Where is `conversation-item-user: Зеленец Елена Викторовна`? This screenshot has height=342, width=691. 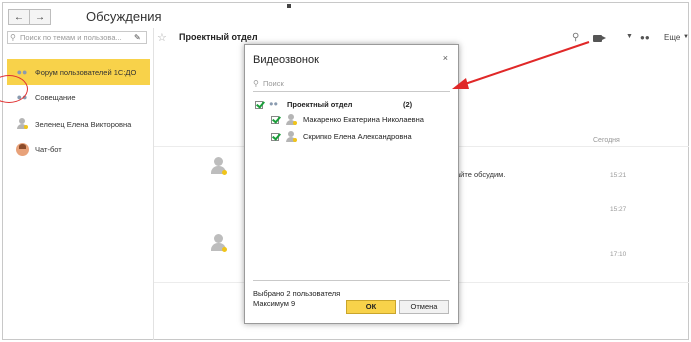 conversation-item-user: Зеленец Елена Викторовна is located at coordinates (78, 124).